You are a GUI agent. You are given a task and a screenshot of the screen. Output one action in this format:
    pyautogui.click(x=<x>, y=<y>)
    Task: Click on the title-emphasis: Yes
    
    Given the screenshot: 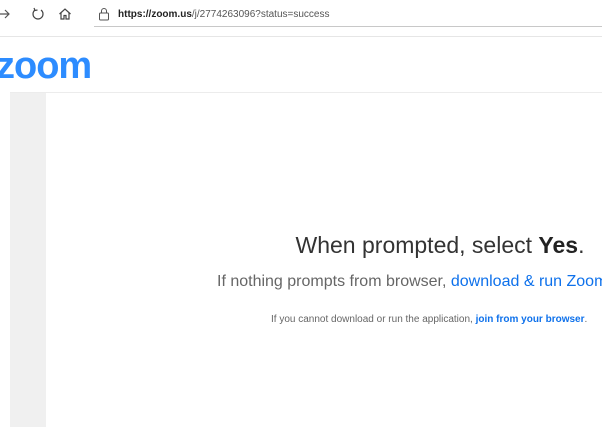 What is the action you would take?
    pyautogui.click(x=558, y=245)
    